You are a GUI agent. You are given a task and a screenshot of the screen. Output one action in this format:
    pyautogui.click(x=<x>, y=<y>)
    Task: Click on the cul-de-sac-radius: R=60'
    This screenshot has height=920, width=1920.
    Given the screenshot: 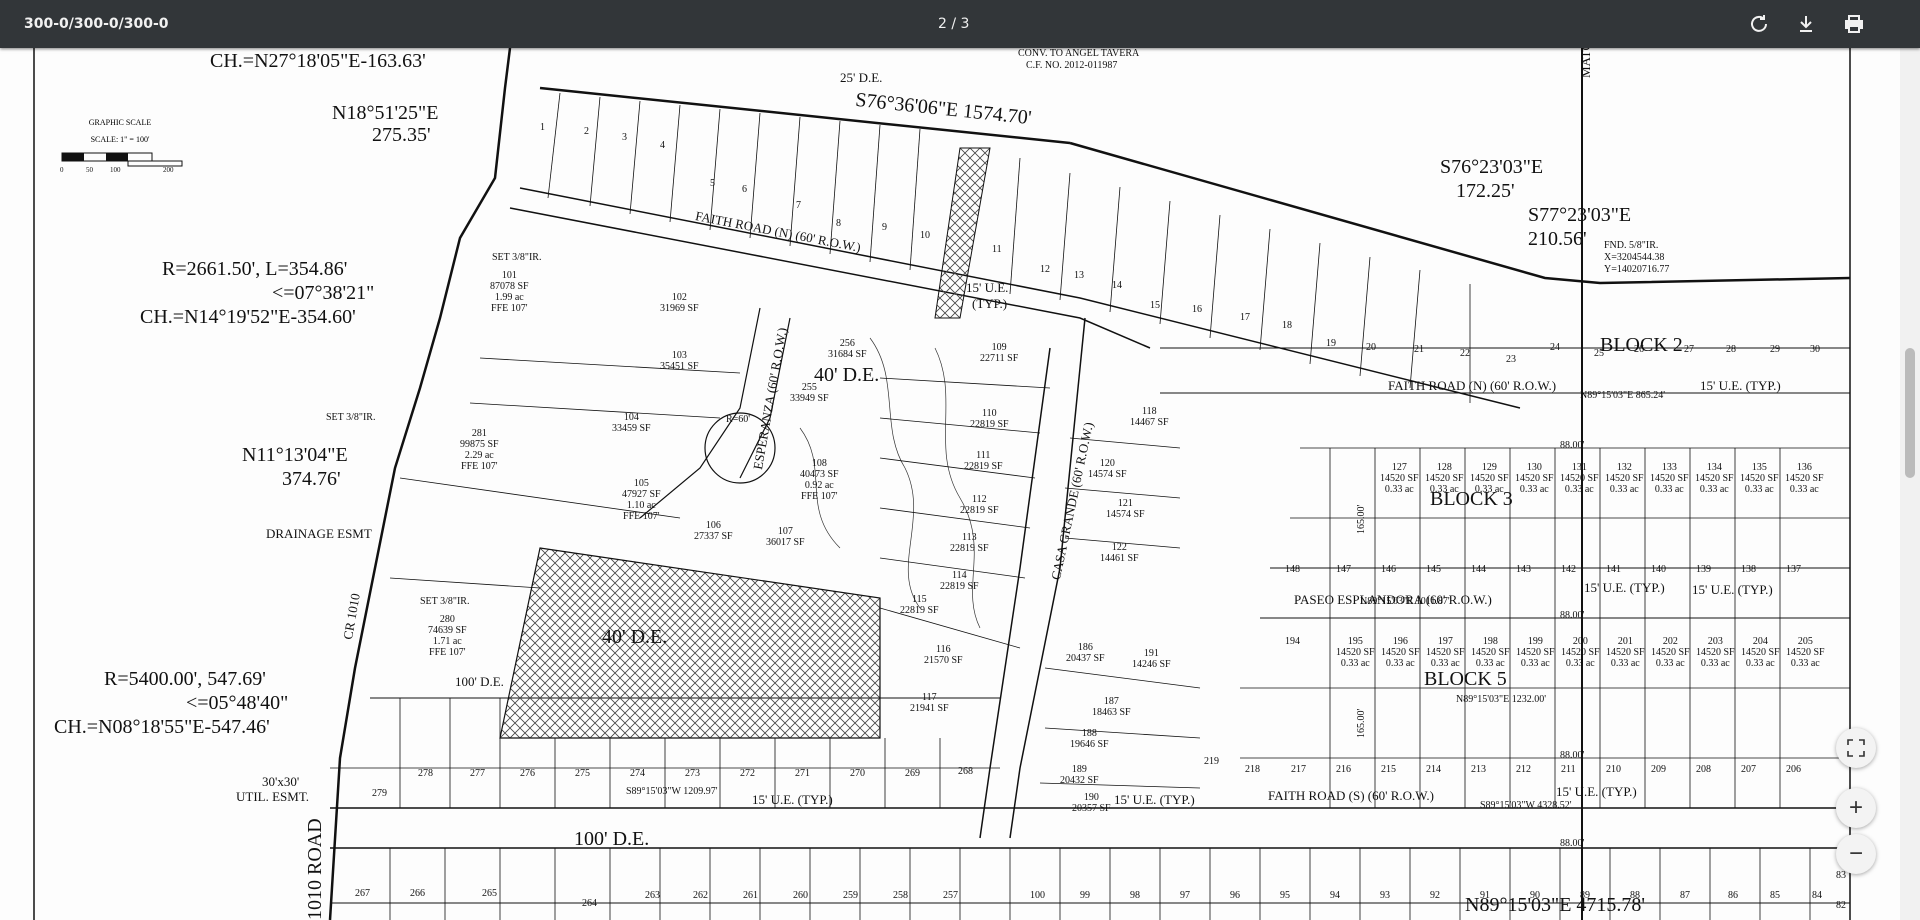 What is the action you would take?
    pyautogui.click(x=738, y=419)
    